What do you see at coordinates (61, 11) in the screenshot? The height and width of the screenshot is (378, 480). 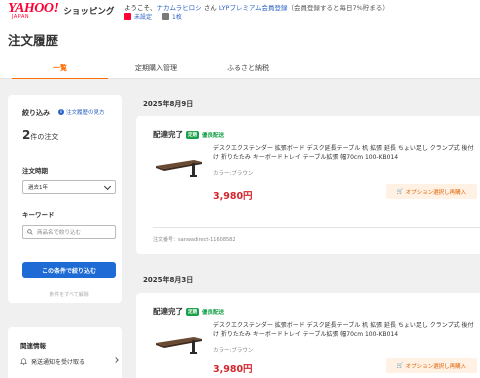 I see `yahoo-shopping-logo: YAHOO! JAPAN ショッピング` at bounding box center [61, 11].